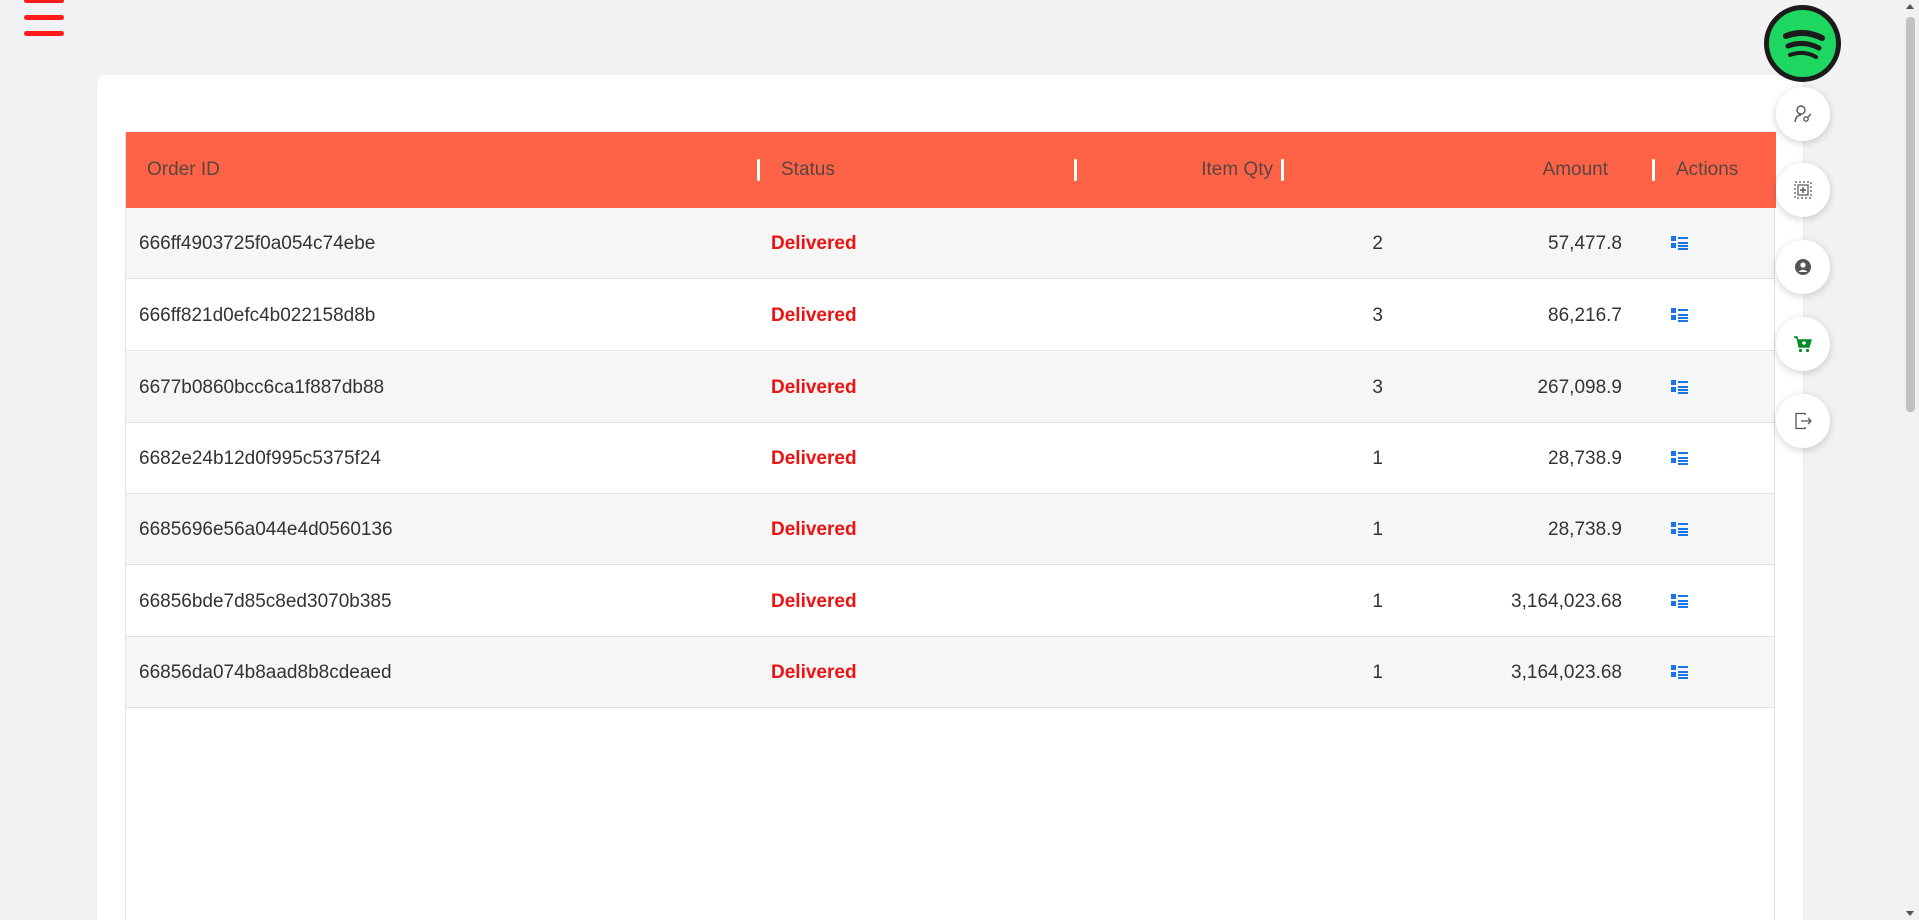 The width and height of the screenshot is (1919, 920). What do you see at coordinates (1517, 170) in the screenshot?
I see `header-amount: Amount` at bounding box center [1517, 170].